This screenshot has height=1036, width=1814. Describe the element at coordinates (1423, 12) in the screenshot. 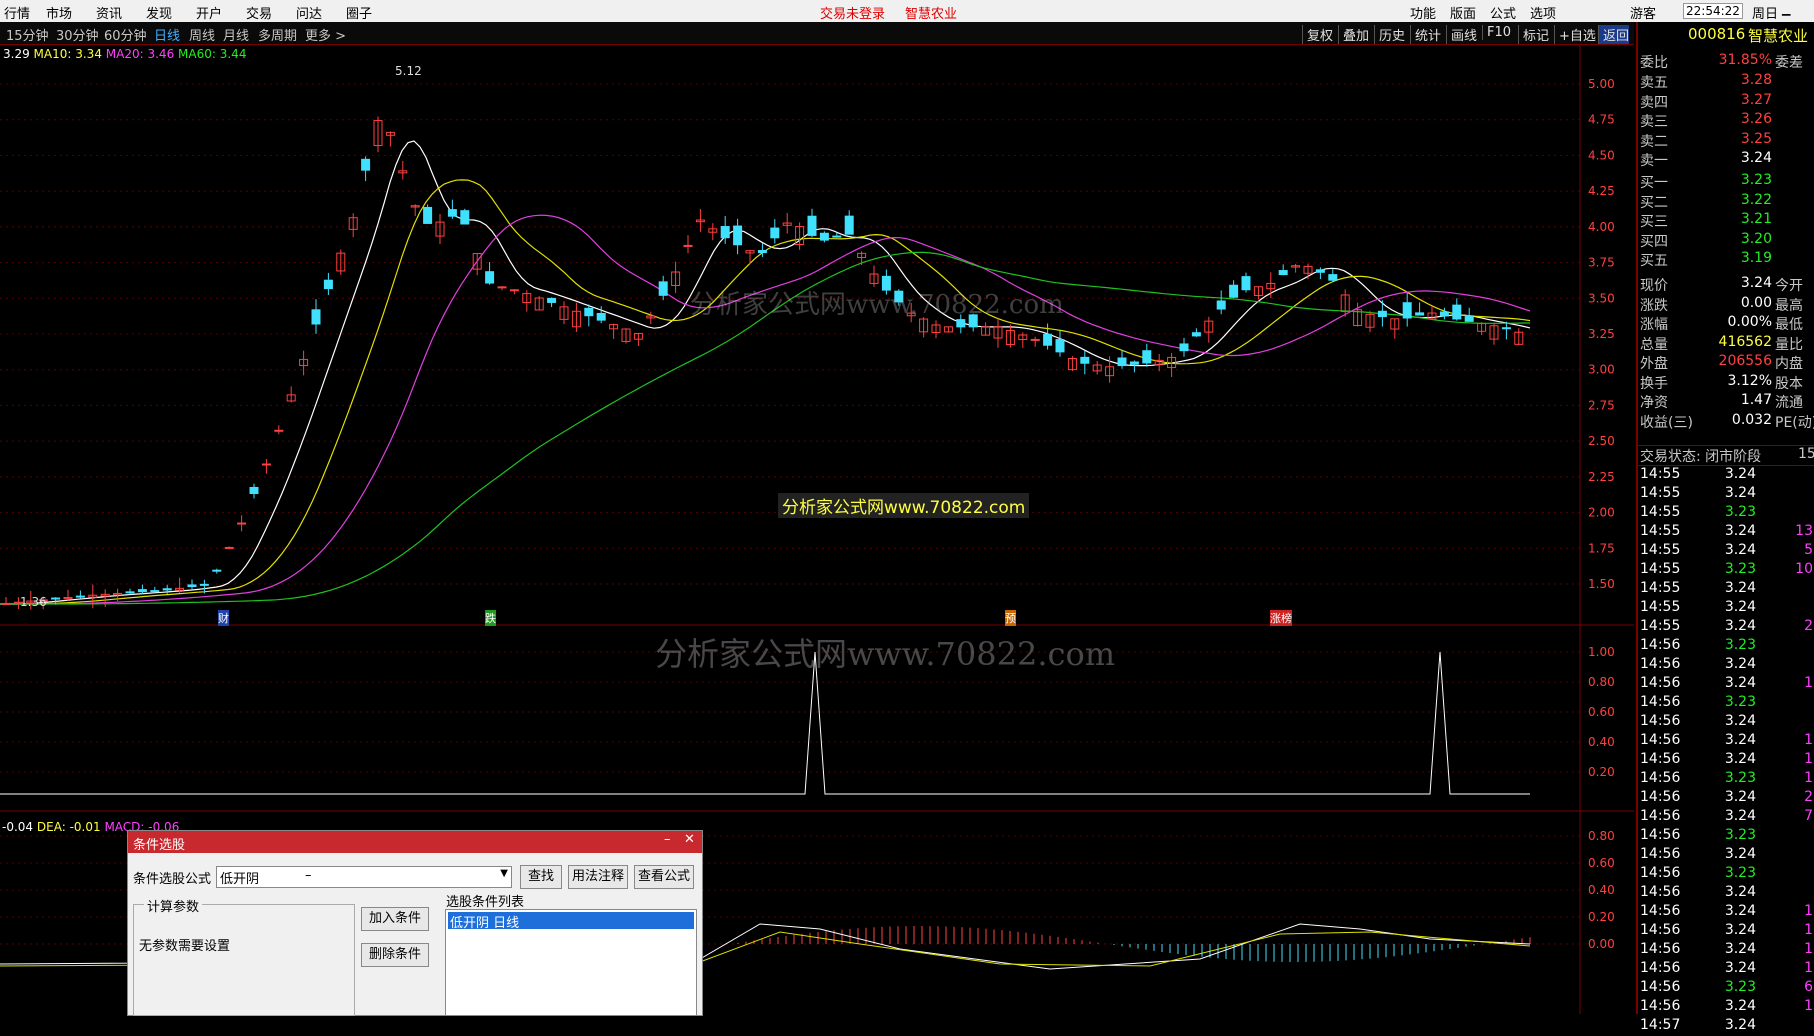

I see `menu-function: 功能` at that location.